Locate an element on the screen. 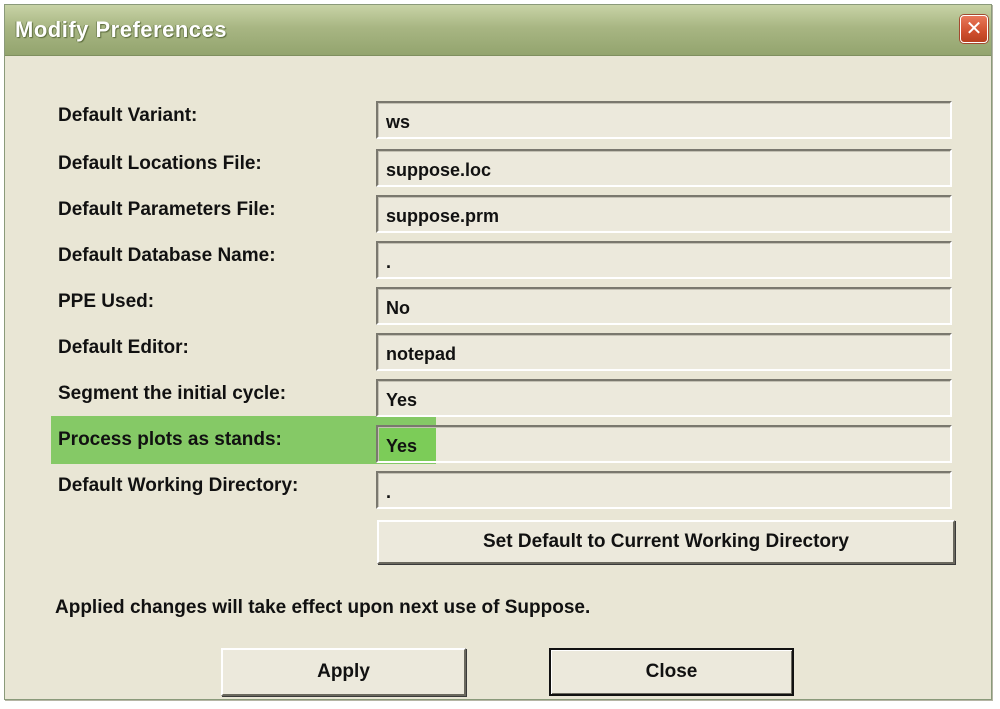 The image size is (1000, 709). close-button: Close is located at coordinates (671, 672).